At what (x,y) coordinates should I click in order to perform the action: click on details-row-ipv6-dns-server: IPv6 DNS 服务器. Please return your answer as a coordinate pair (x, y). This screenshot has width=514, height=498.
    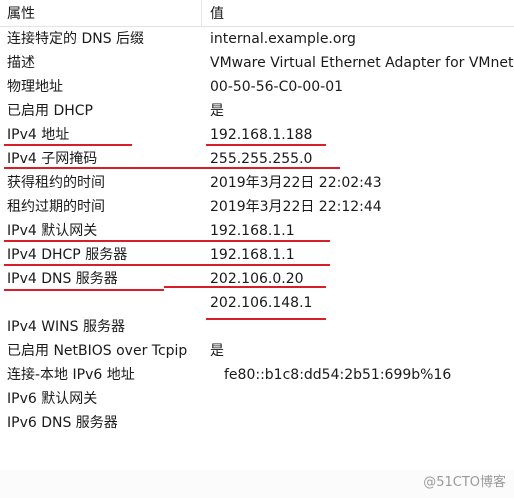
    Looking at the image, I should click on (257, 423).